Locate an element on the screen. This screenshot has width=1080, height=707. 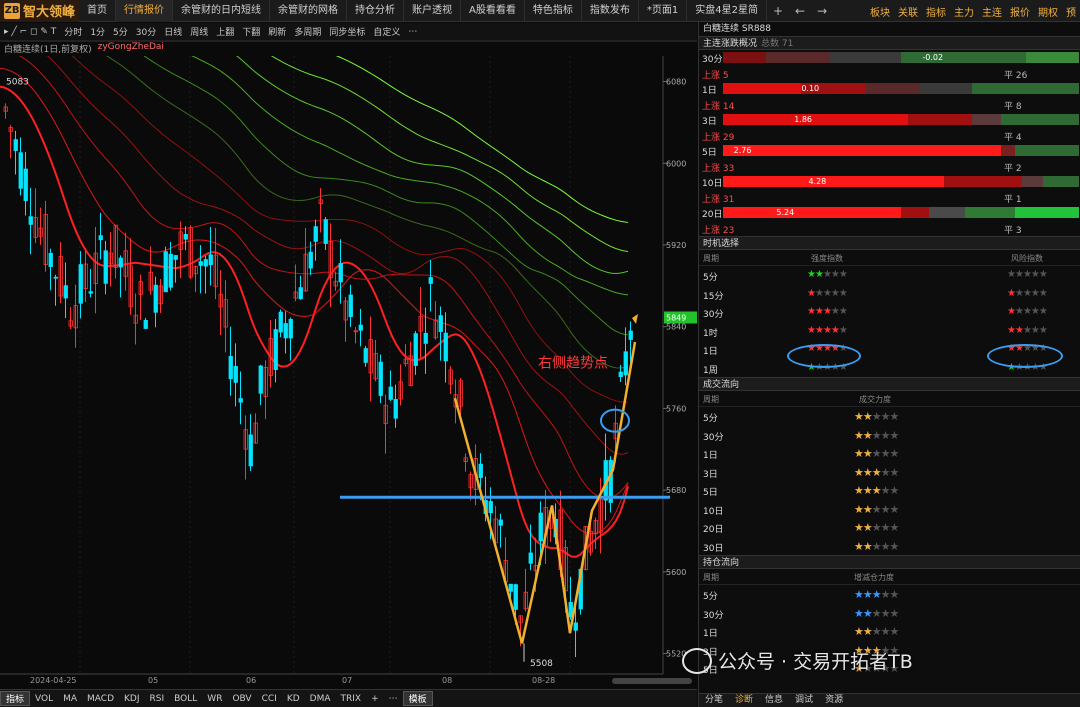
top-link-3: 主力 is located at coordinates (964, 11).